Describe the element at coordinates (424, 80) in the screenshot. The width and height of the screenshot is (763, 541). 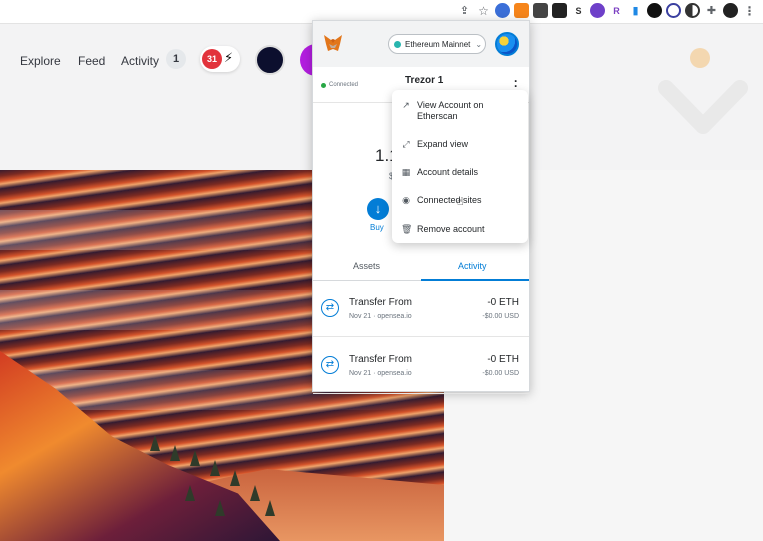
I see `account-name: Trezor 1` at that location.